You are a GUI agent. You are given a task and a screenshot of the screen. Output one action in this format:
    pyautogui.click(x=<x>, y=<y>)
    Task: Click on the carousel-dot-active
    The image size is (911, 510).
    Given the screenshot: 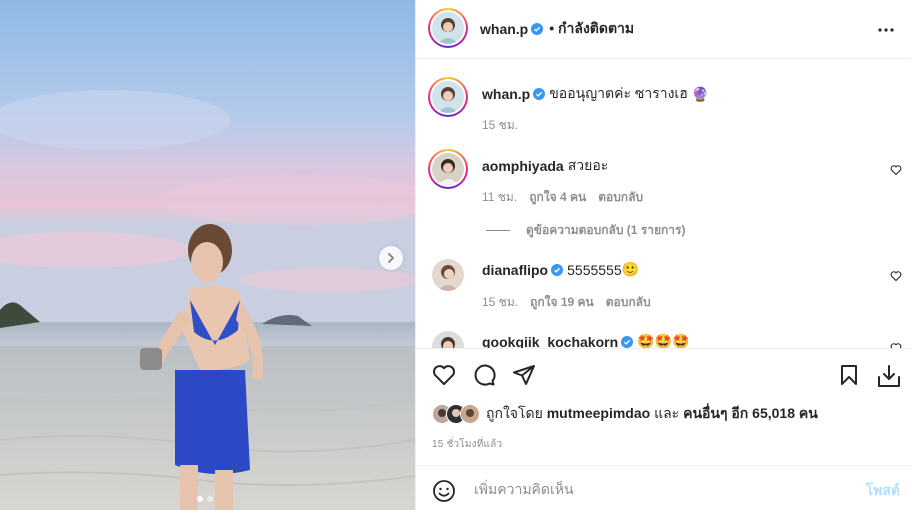 What is the action you would take?
    pyautogui.click(x=200, y=499)
    